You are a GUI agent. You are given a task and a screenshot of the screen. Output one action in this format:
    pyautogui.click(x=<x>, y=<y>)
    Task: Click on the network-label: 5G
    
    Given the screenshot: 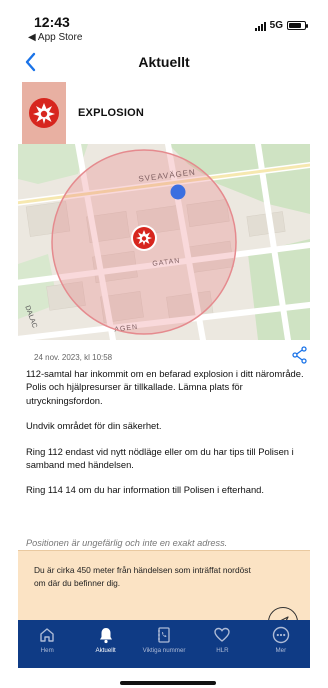 What is the action you would take?
    pyautogui.click(x=276, y=25)
    